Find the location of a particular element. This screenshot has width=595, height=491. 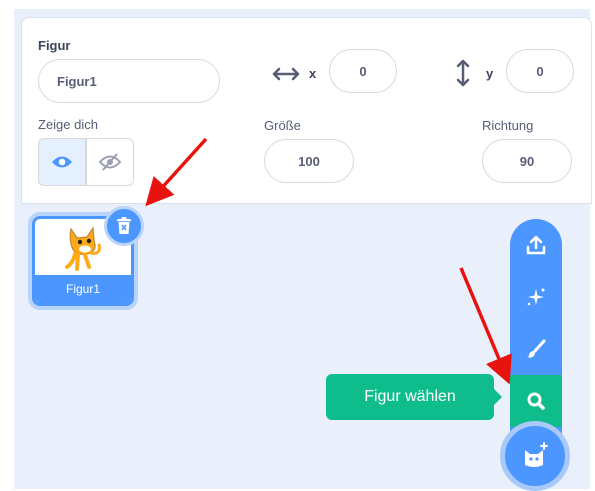

arrow-to-trash is located at coordinates (176, 172).